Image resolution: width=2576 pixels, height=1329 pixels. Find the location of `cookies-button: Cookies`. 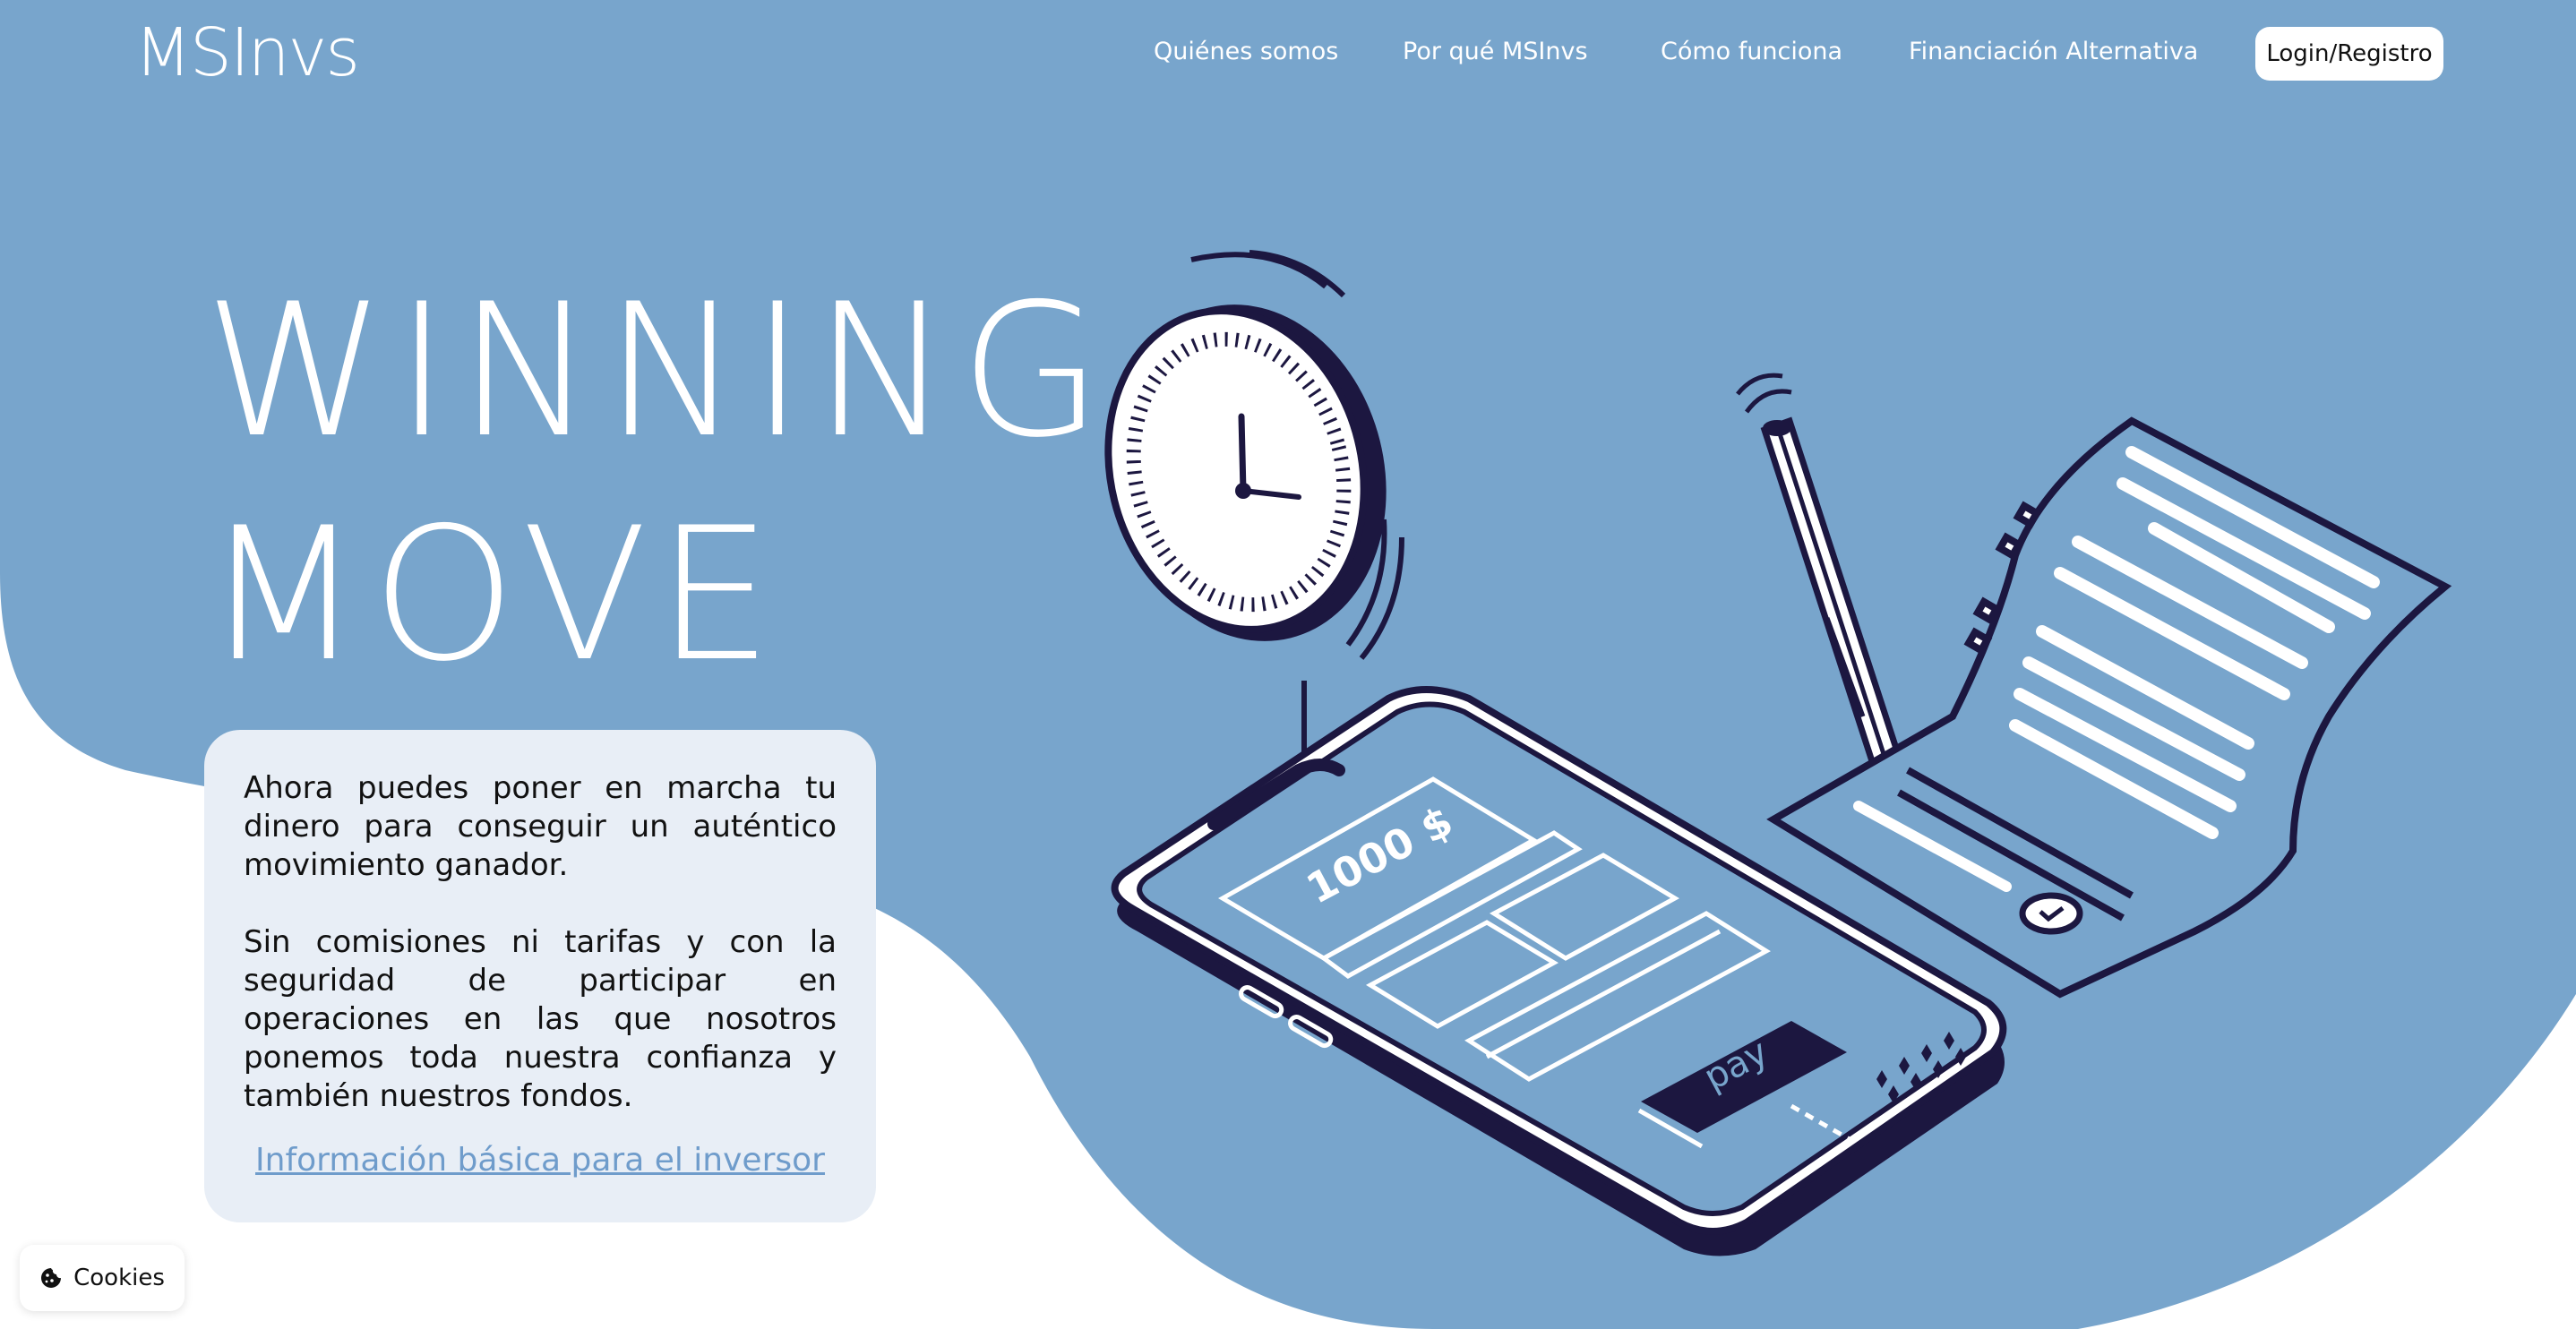

cookies-button: Cookies is located at coordinates (102, 1278).